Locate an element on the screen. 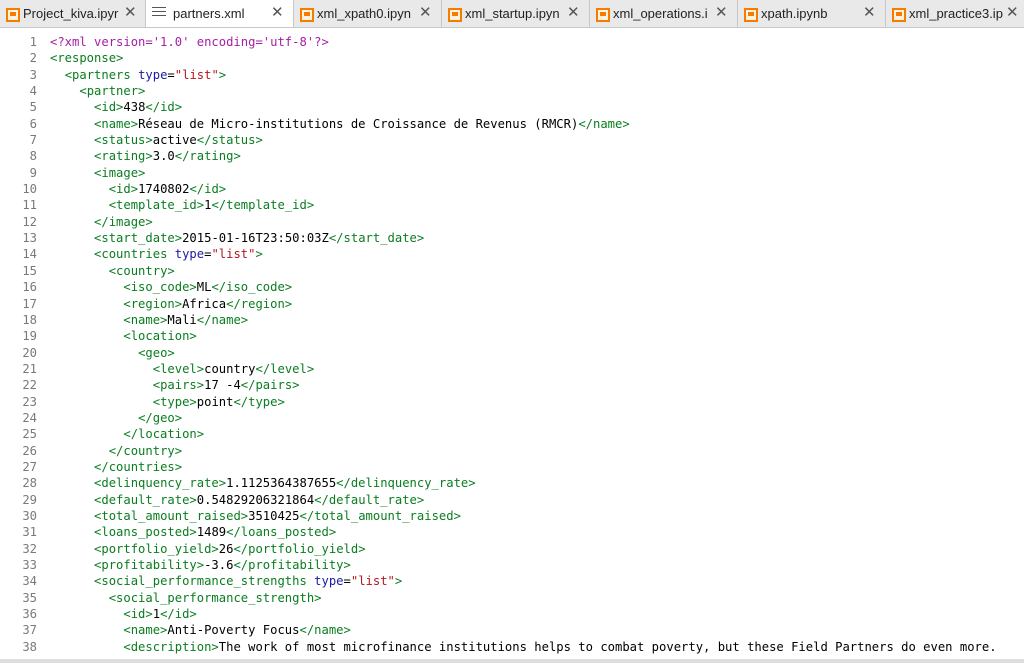  code-line: 7 <status>active</status> is located at coordinates (512, 140).